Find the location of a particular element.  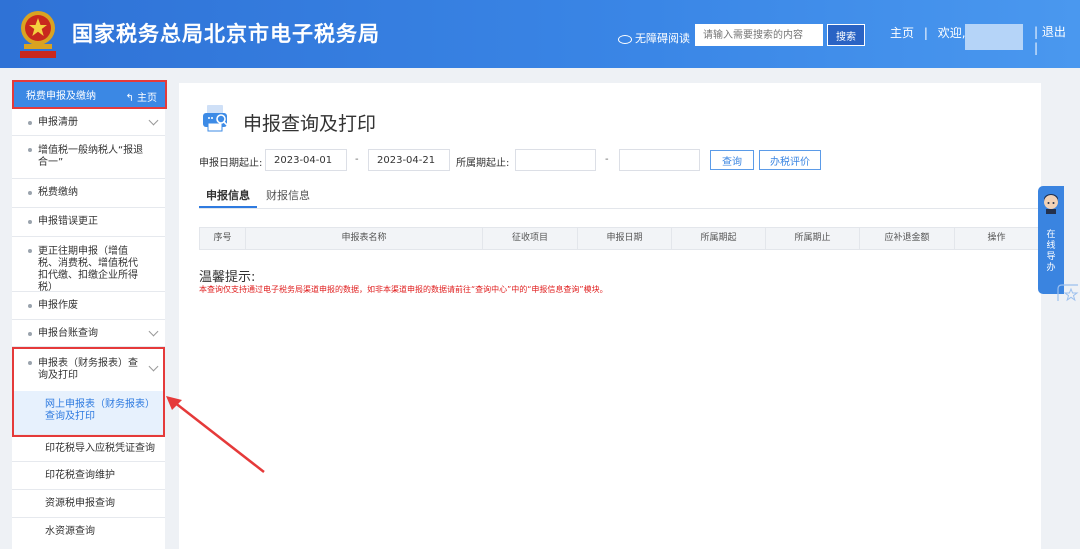

col-header: 应补退金额 is located at coordinates (907, 238).